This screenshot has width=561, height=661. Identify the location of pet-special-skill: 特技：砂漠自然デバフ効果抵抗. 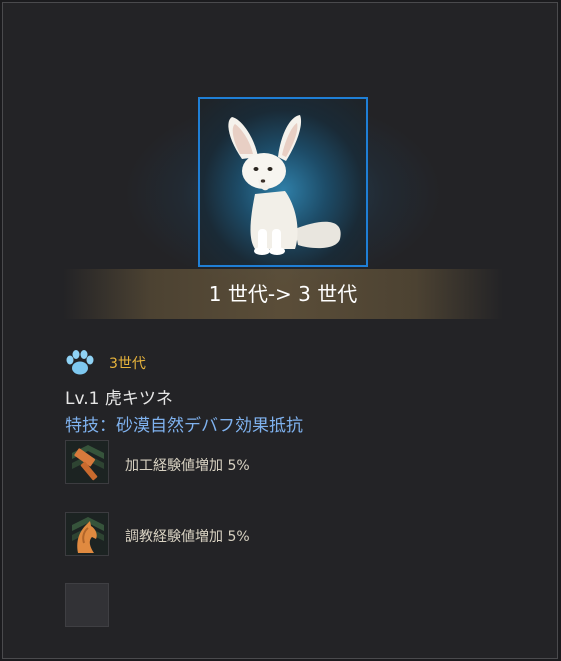
(184, 426).